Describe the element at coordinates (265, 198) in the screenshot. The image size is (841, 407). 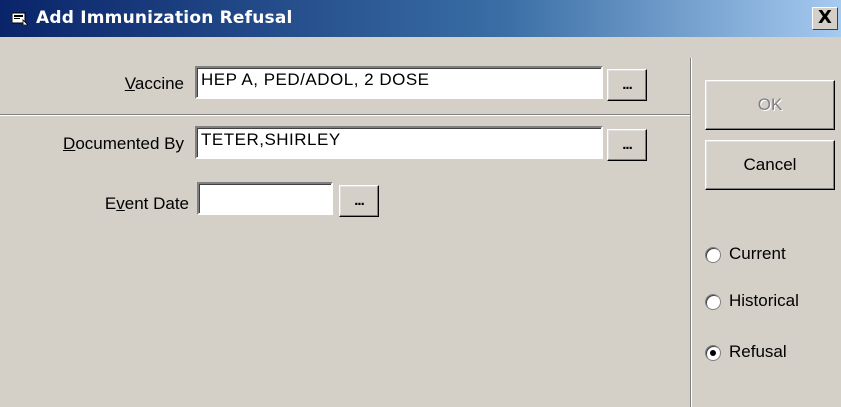
I see `event-date-field` at that location.